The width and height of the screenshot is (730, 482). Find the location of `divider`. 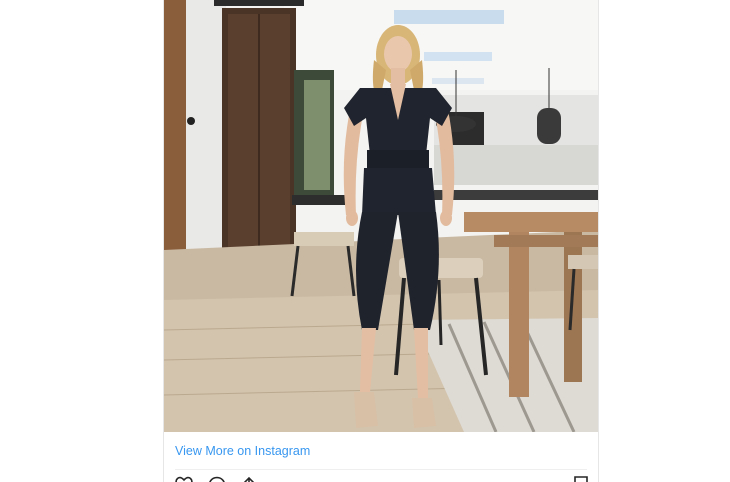

divider is located at coordinates (381, 469).